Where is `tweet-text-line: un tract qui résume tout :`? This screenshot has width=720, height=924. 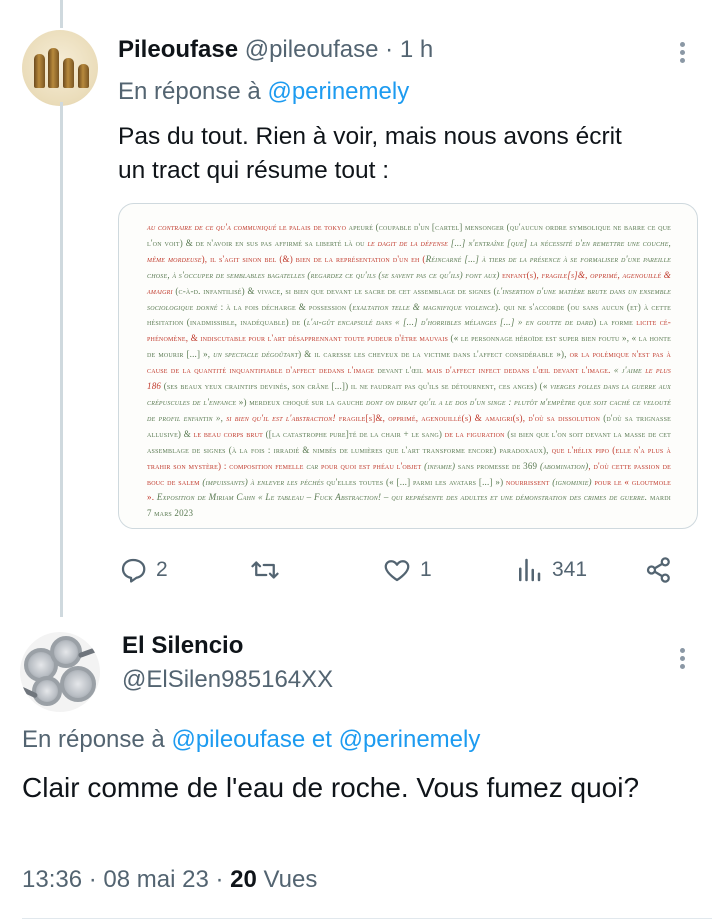
tweet-text-line: un tract qui résume tout : is located at coordinates (253, 170).